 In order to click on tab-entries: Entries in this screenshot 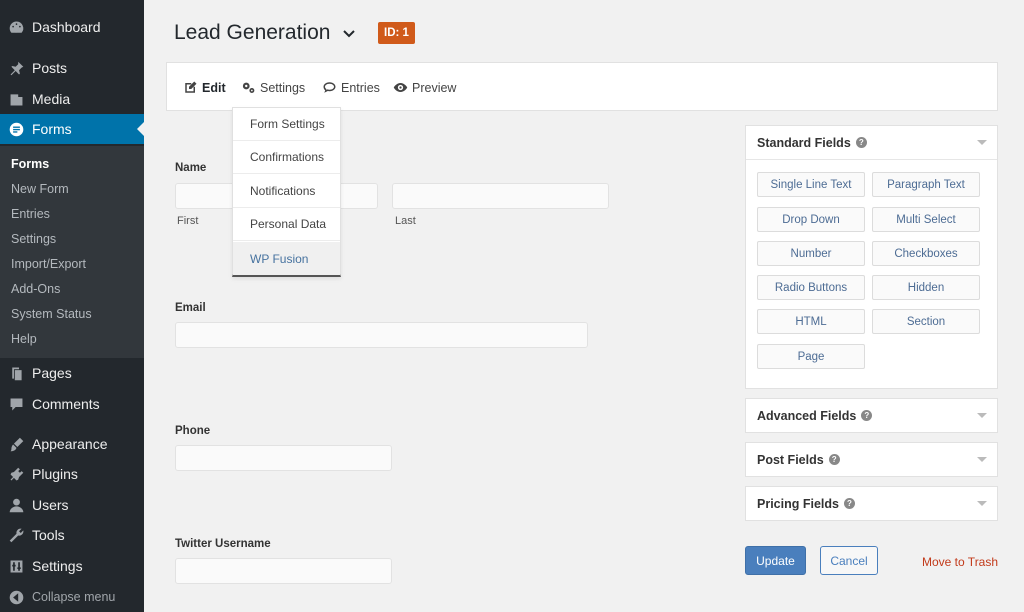, I will do `click(351, 87)`.